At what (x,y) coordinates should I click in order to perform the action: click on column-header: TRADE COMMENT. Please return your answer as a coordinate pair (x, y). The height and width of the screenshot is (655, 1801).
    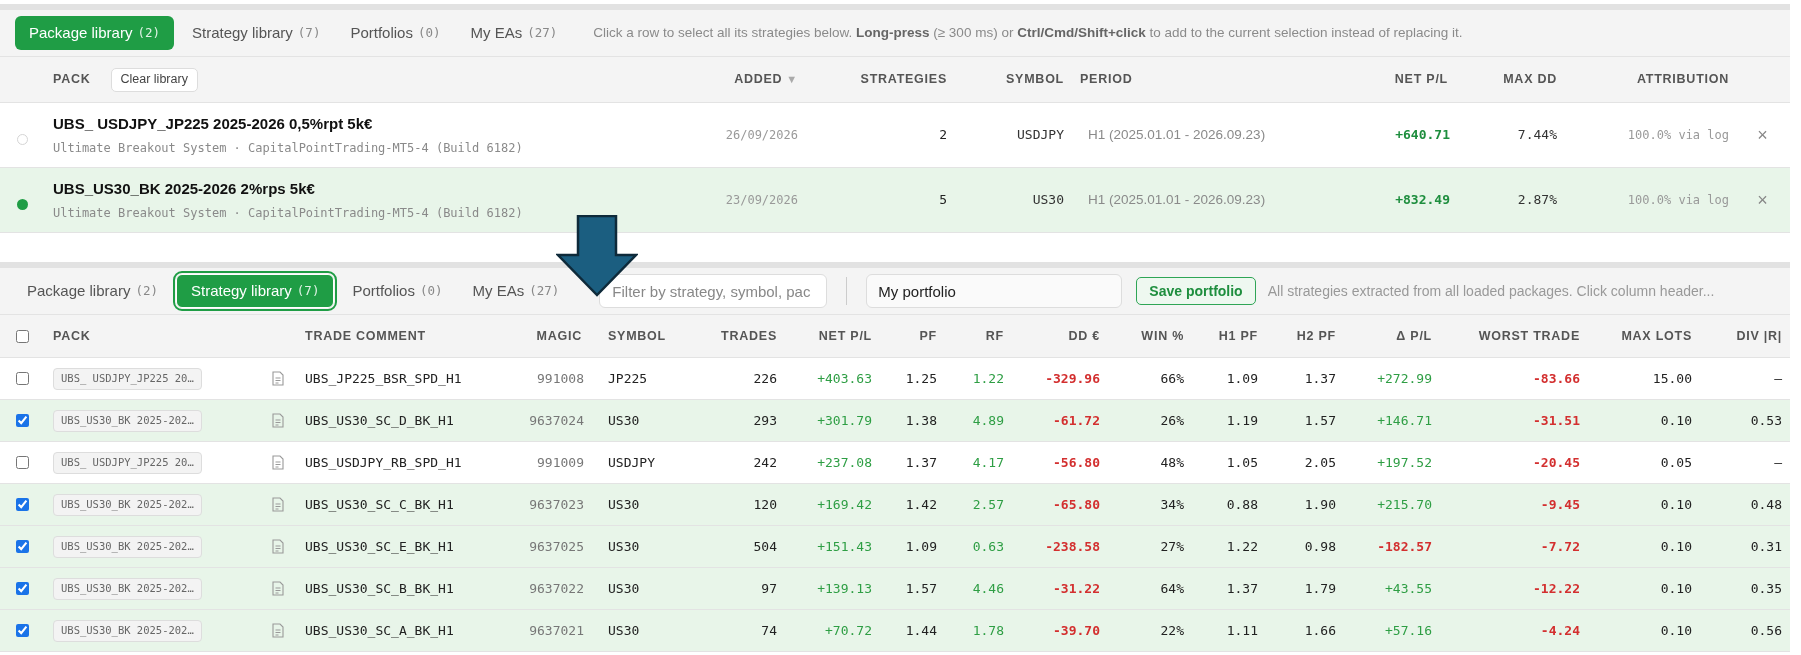
    Looking at the image, I should click on (365, 336).